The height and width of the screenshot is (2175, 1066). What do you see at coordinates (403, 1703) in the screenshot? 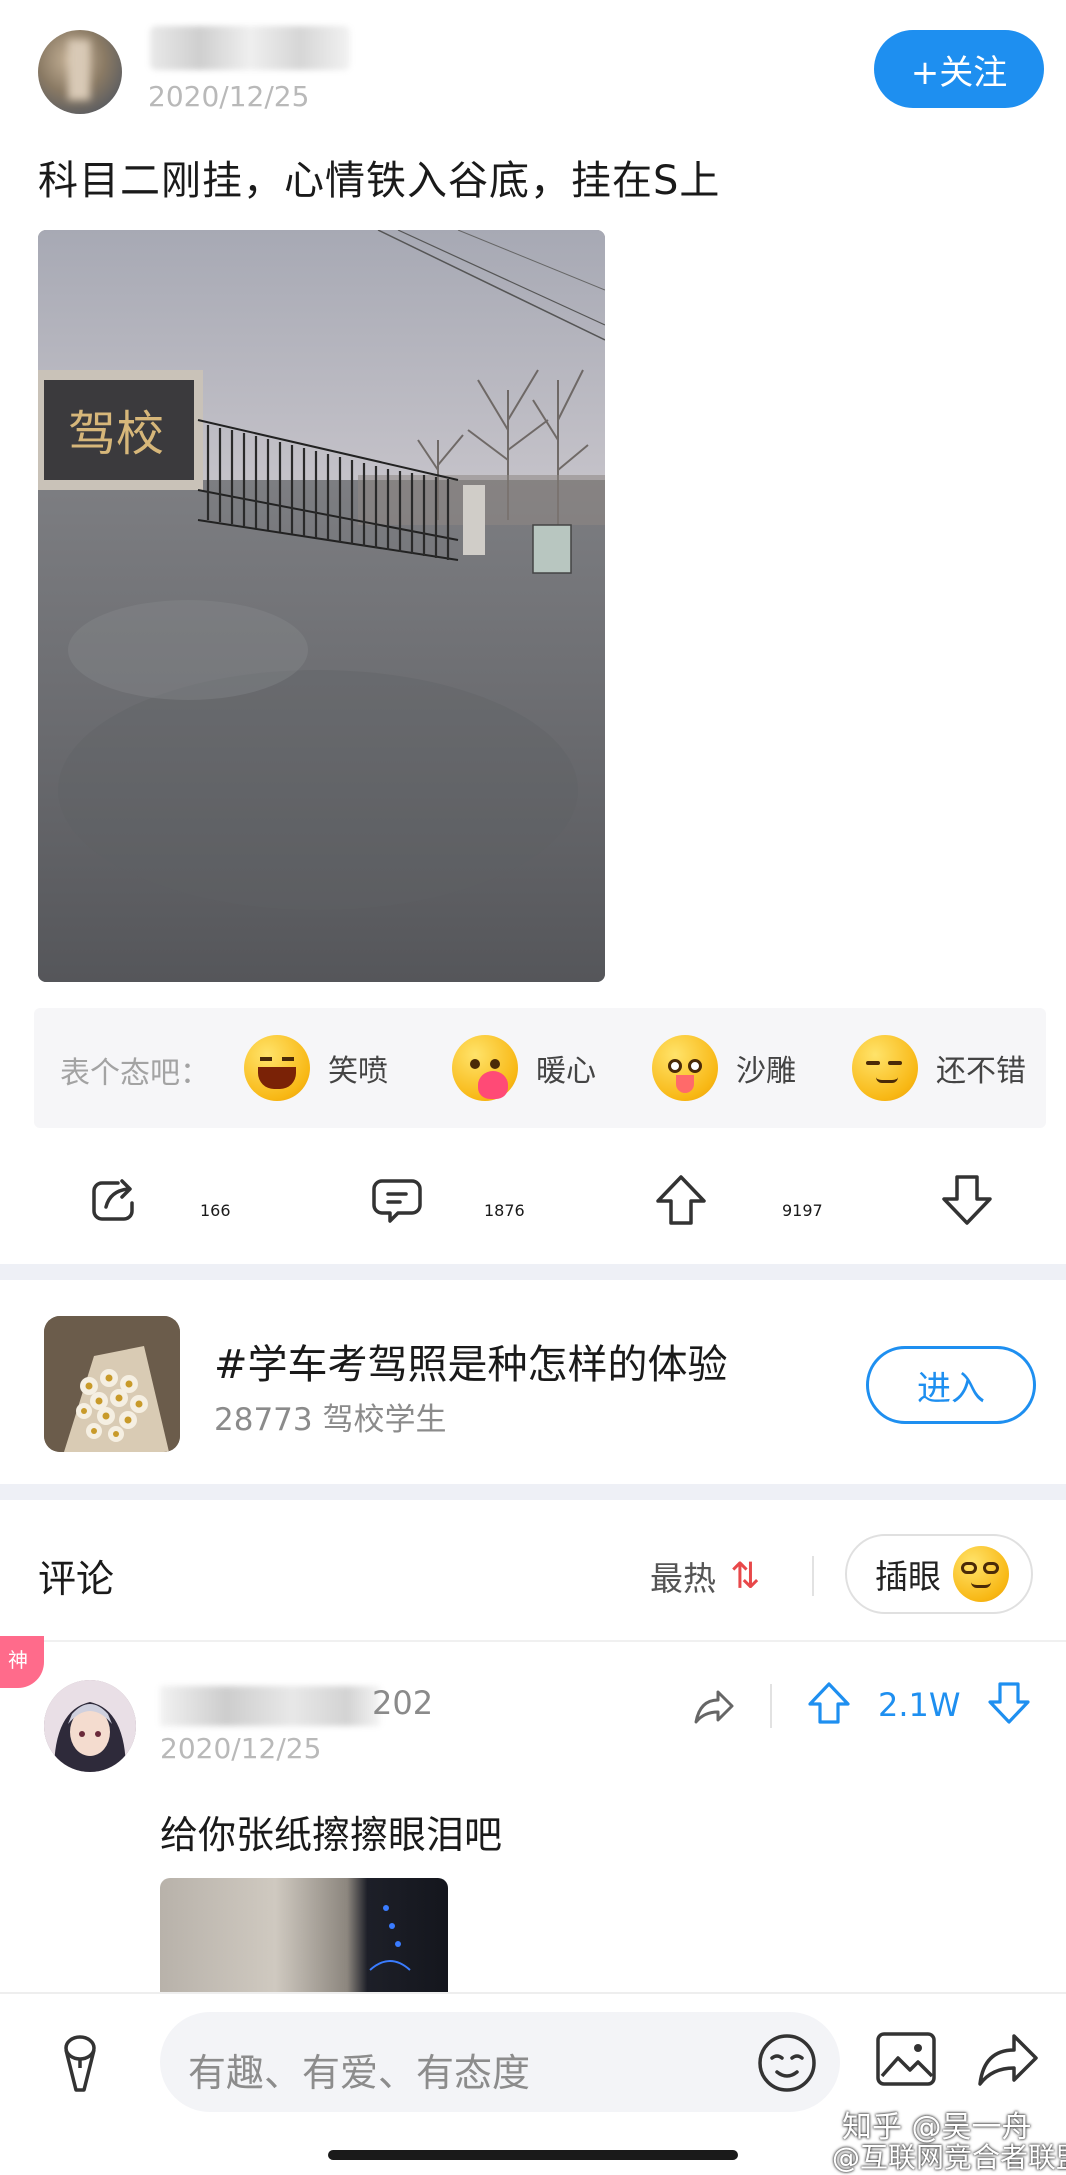
I see `commenter-name-tail: 202` at bounding box center [403, 1703].